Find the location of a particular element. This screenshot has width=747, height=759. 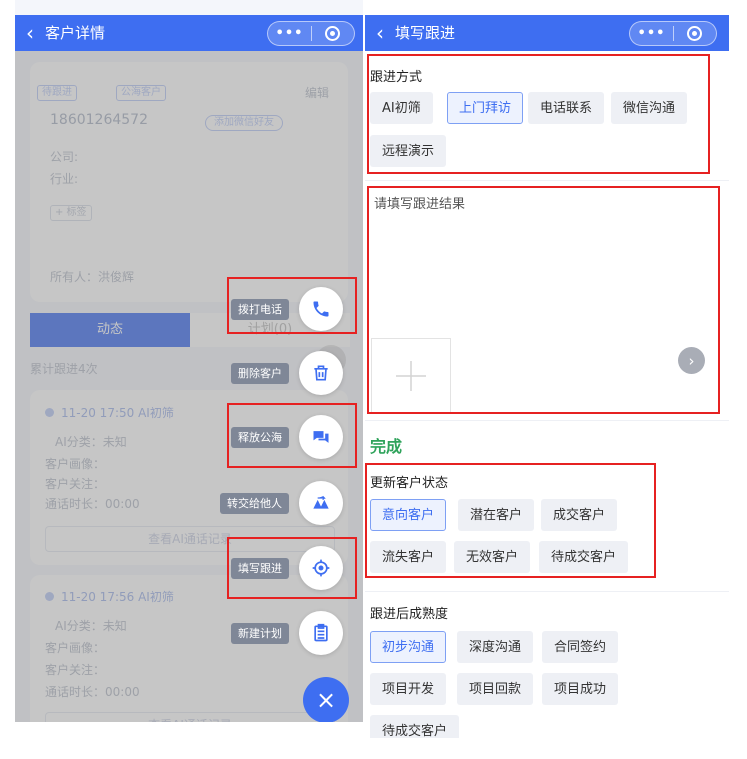

nav-bar: ‹ 客户详情 ••• is located at coordinates (189, 33).